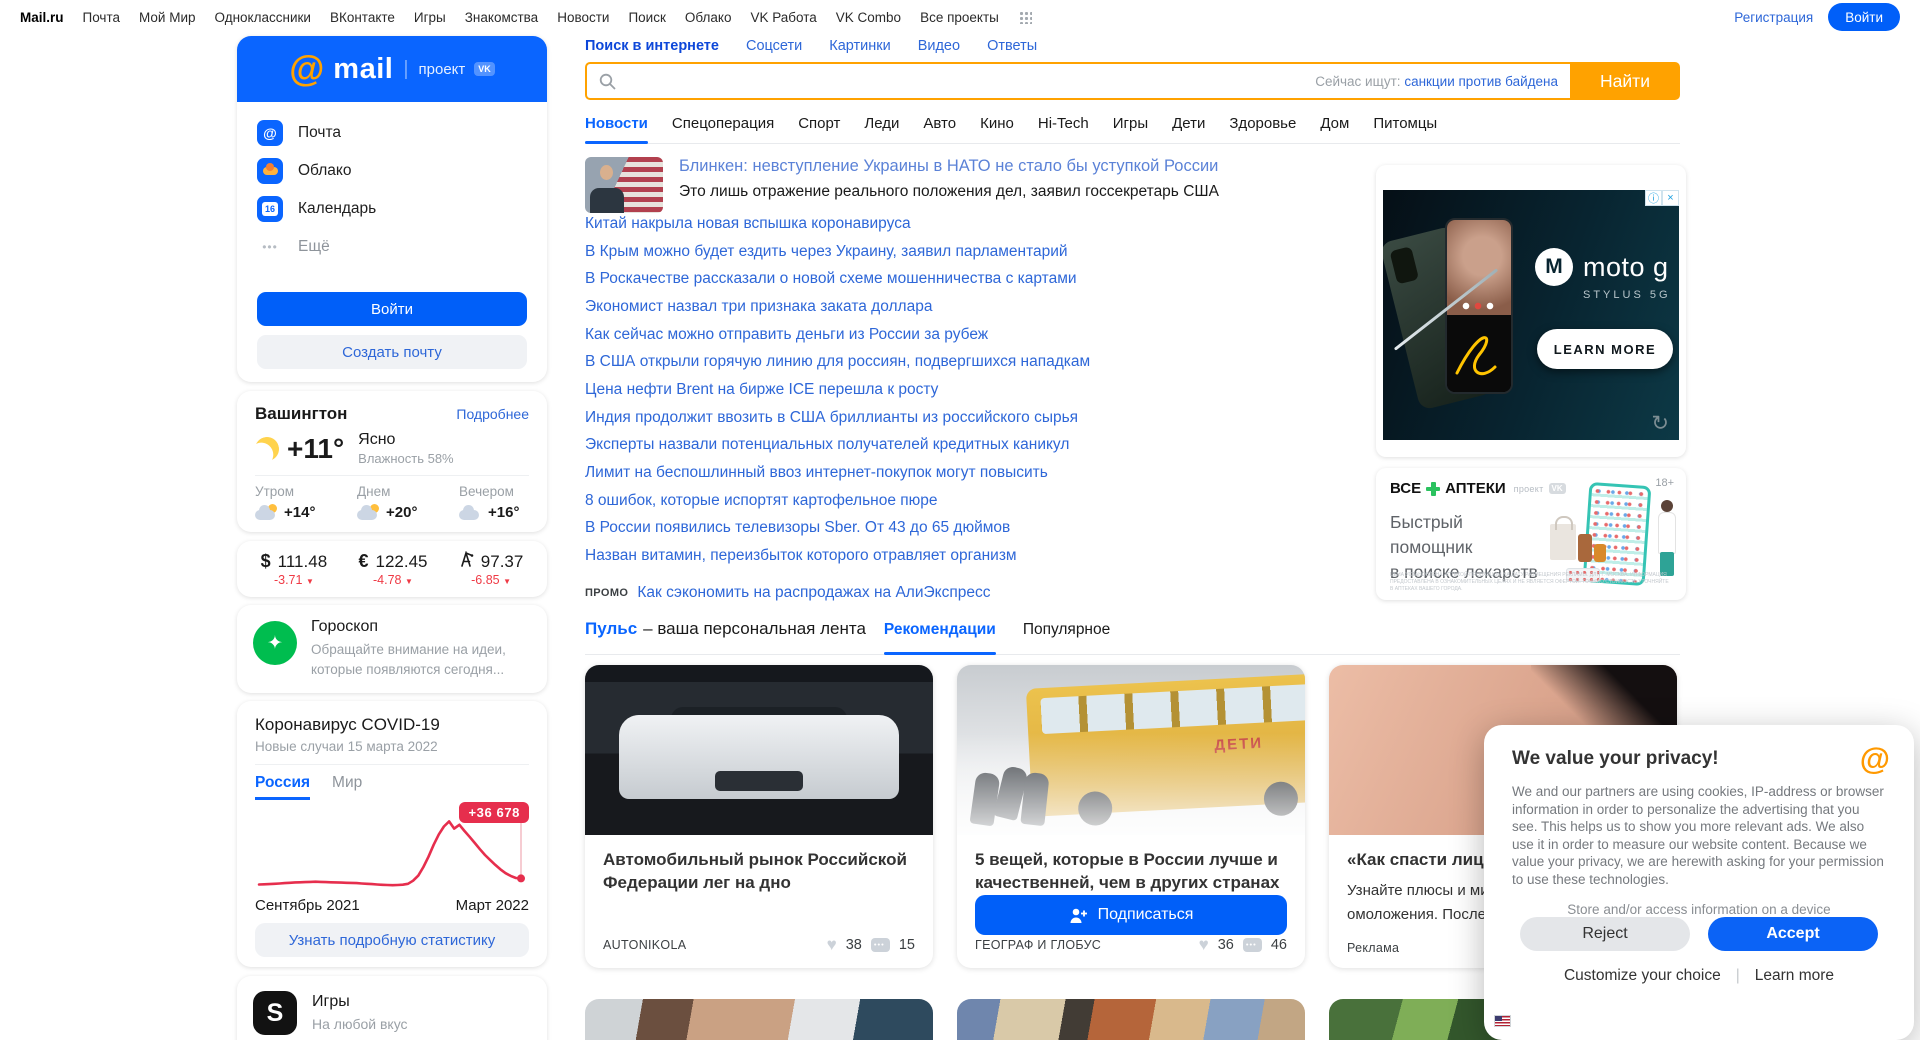  I want to click on accept-button: Accept, so click(1793, 934).